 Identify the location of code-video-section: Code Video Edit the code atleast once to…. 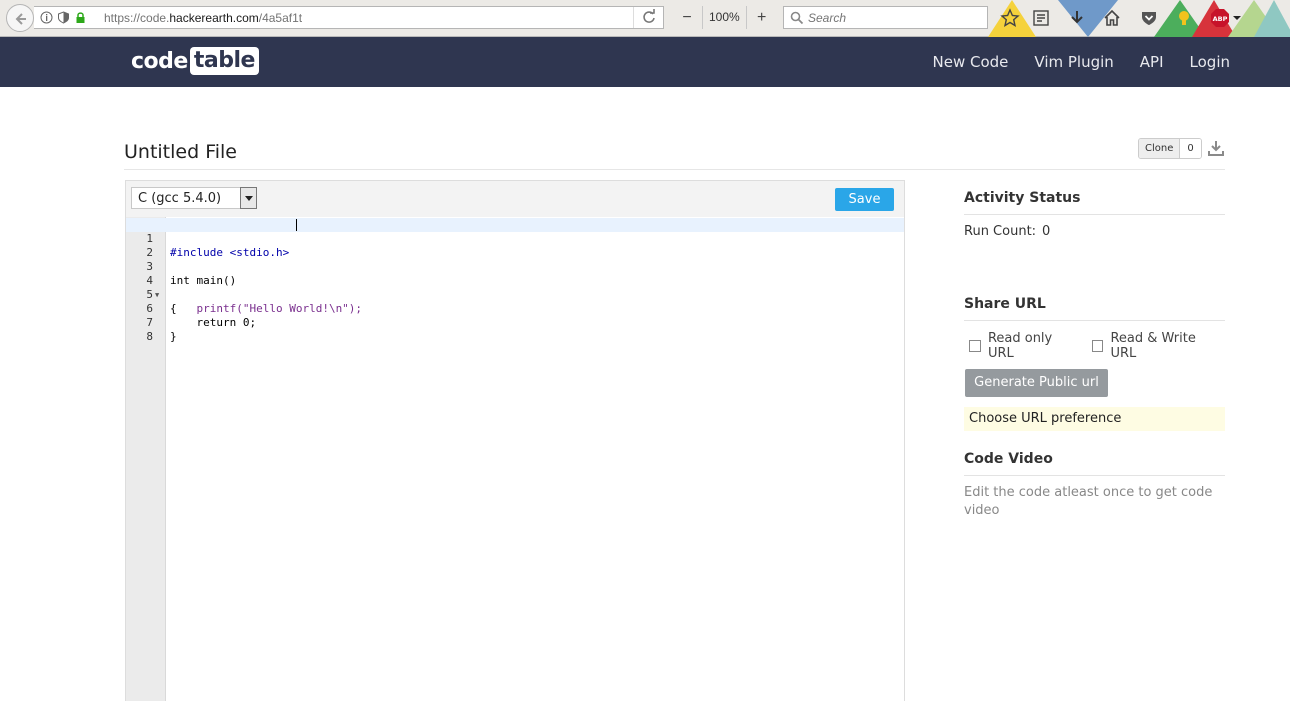
(1094, 485).